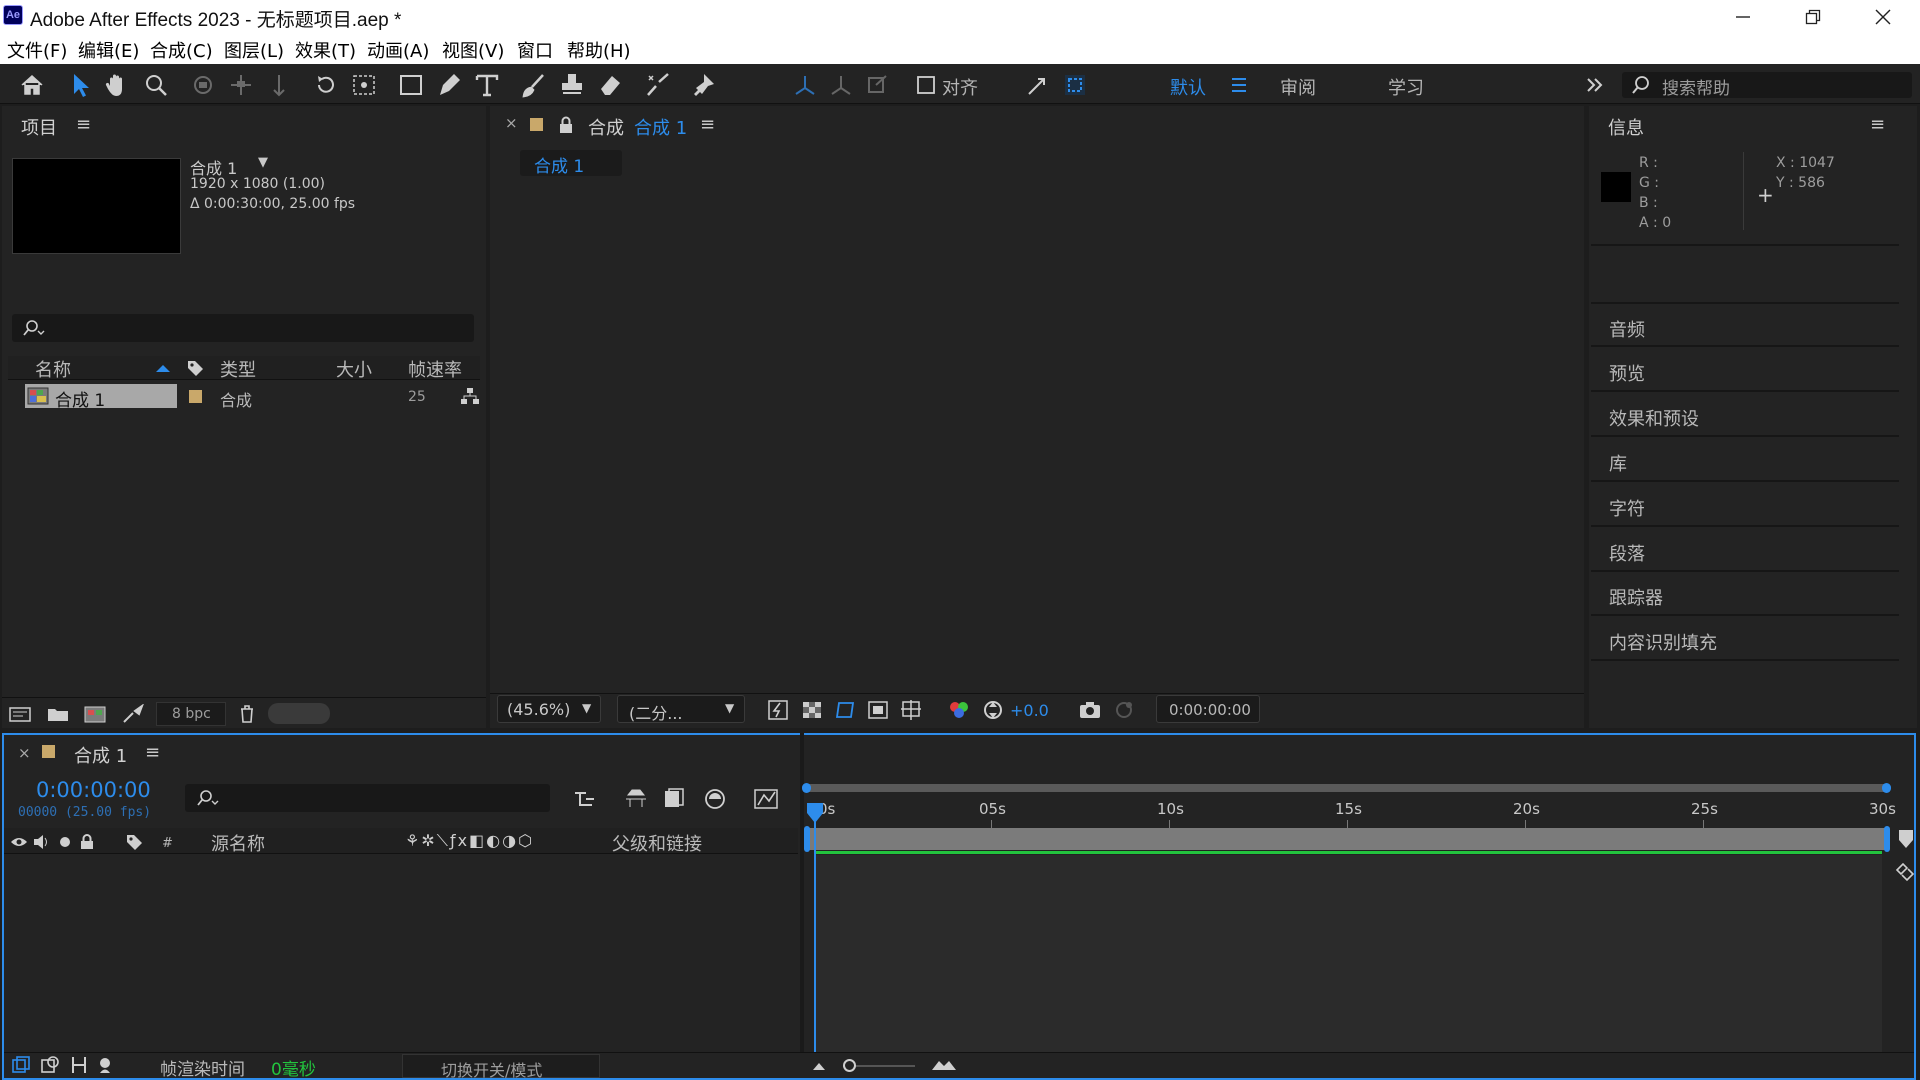  What do you see at coordinates (806, 788) in the screenshot?
I see `time-navigator-start-handle` at bounding box center [806, 788].